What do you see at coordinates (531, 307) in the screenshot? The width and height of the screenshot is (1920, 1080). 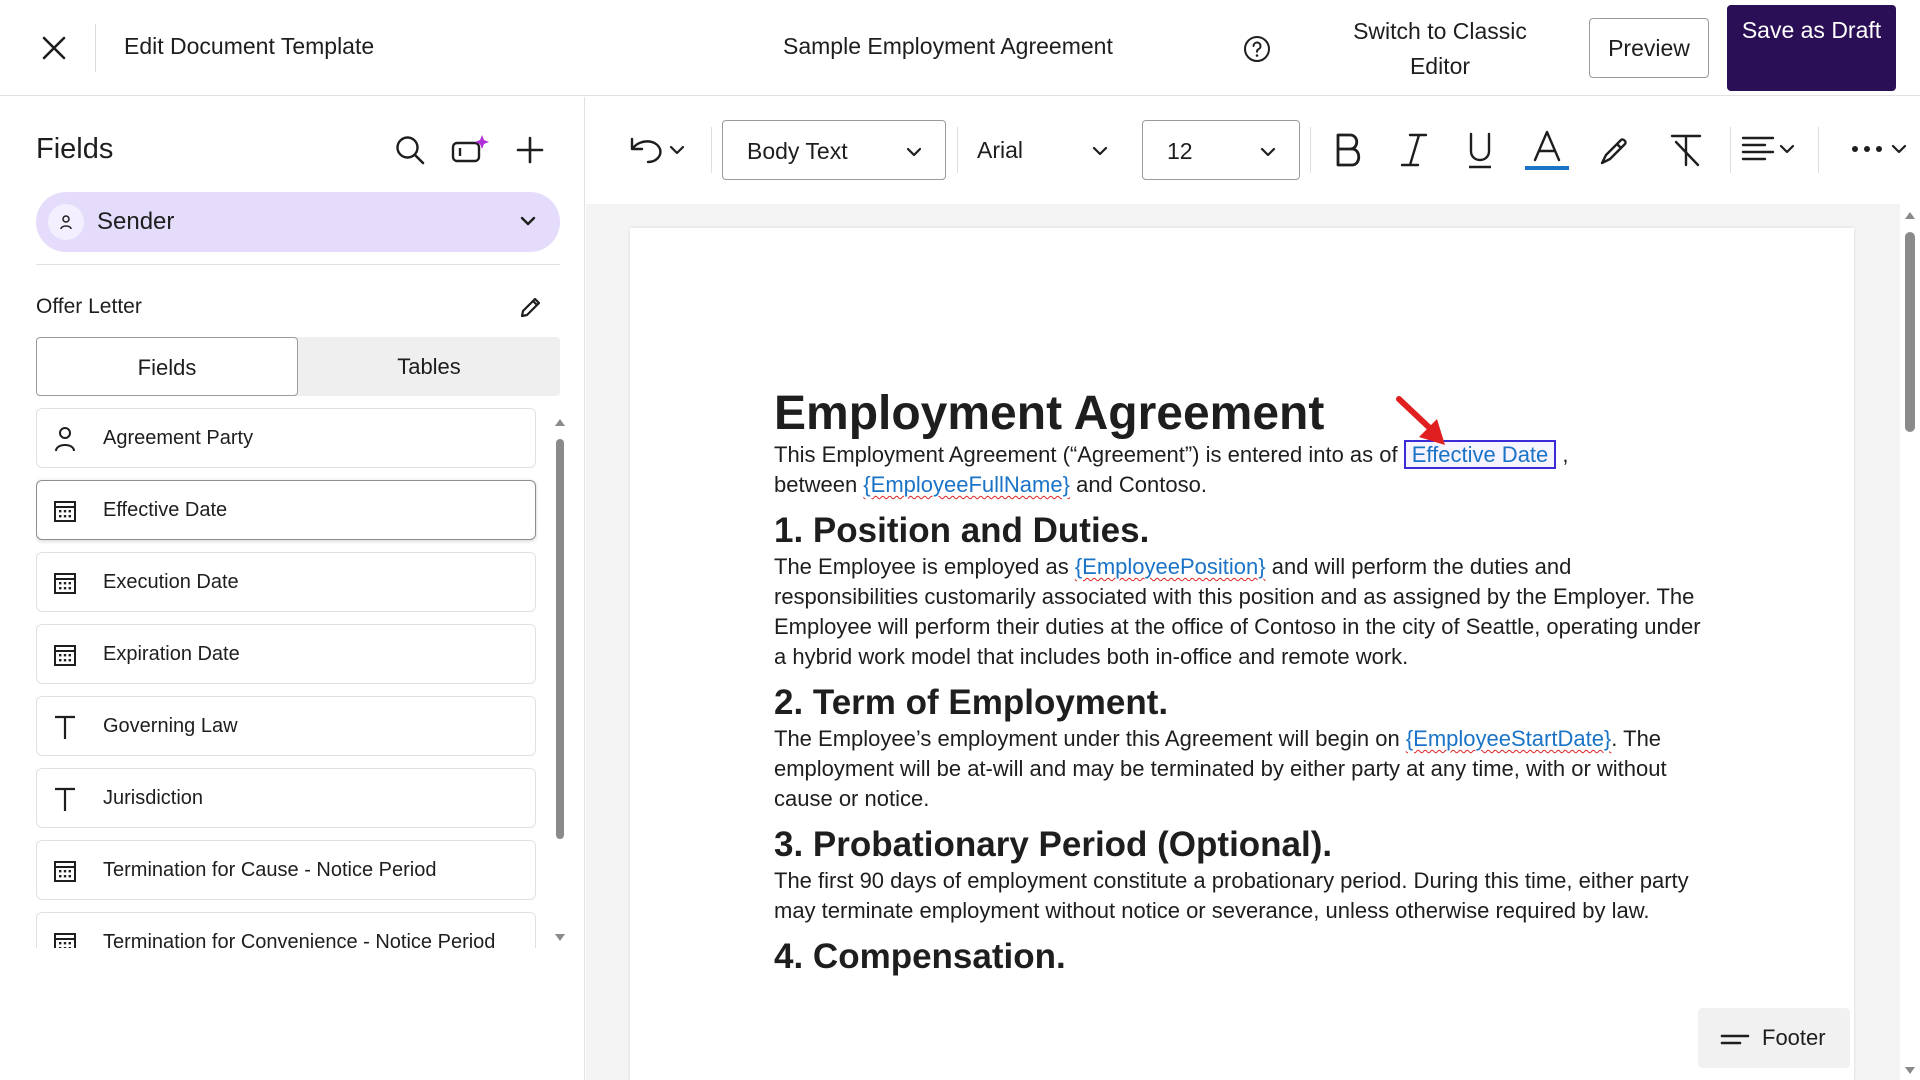 I see `edit-section-button` at bounding box center [531, 307].